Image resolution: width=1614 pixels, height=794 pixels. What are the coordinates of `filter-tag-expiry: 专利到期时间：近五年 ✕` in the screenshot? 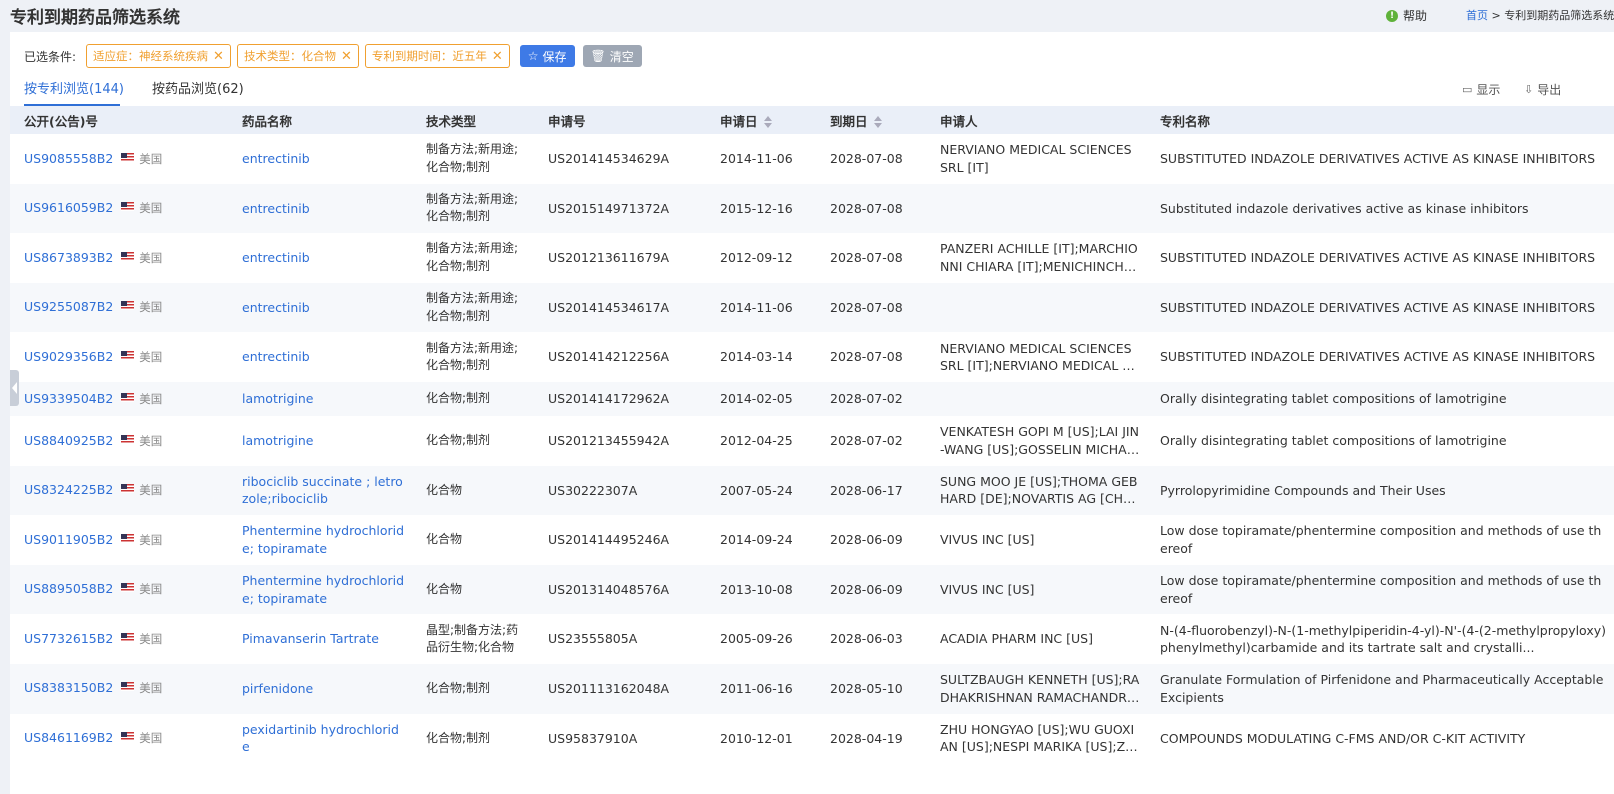 It's located at (437, 56).